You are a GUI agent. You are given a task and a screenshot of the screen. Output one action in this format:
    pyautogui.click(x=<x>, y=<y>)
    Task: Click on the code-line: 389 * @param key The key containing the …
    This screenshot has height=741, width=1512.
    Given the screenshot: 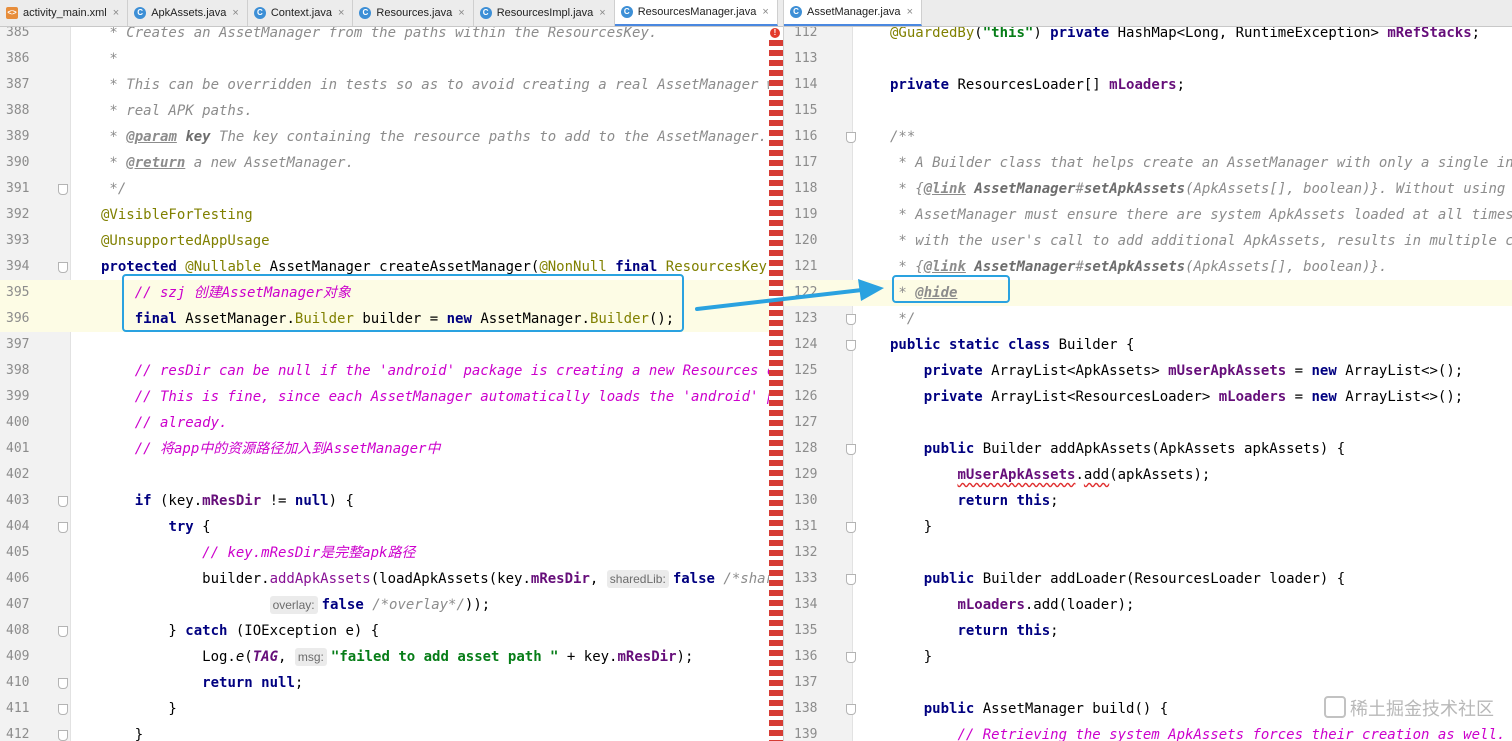 What is the action you would take?
    pyautogui.click(x=391, y=137)
    